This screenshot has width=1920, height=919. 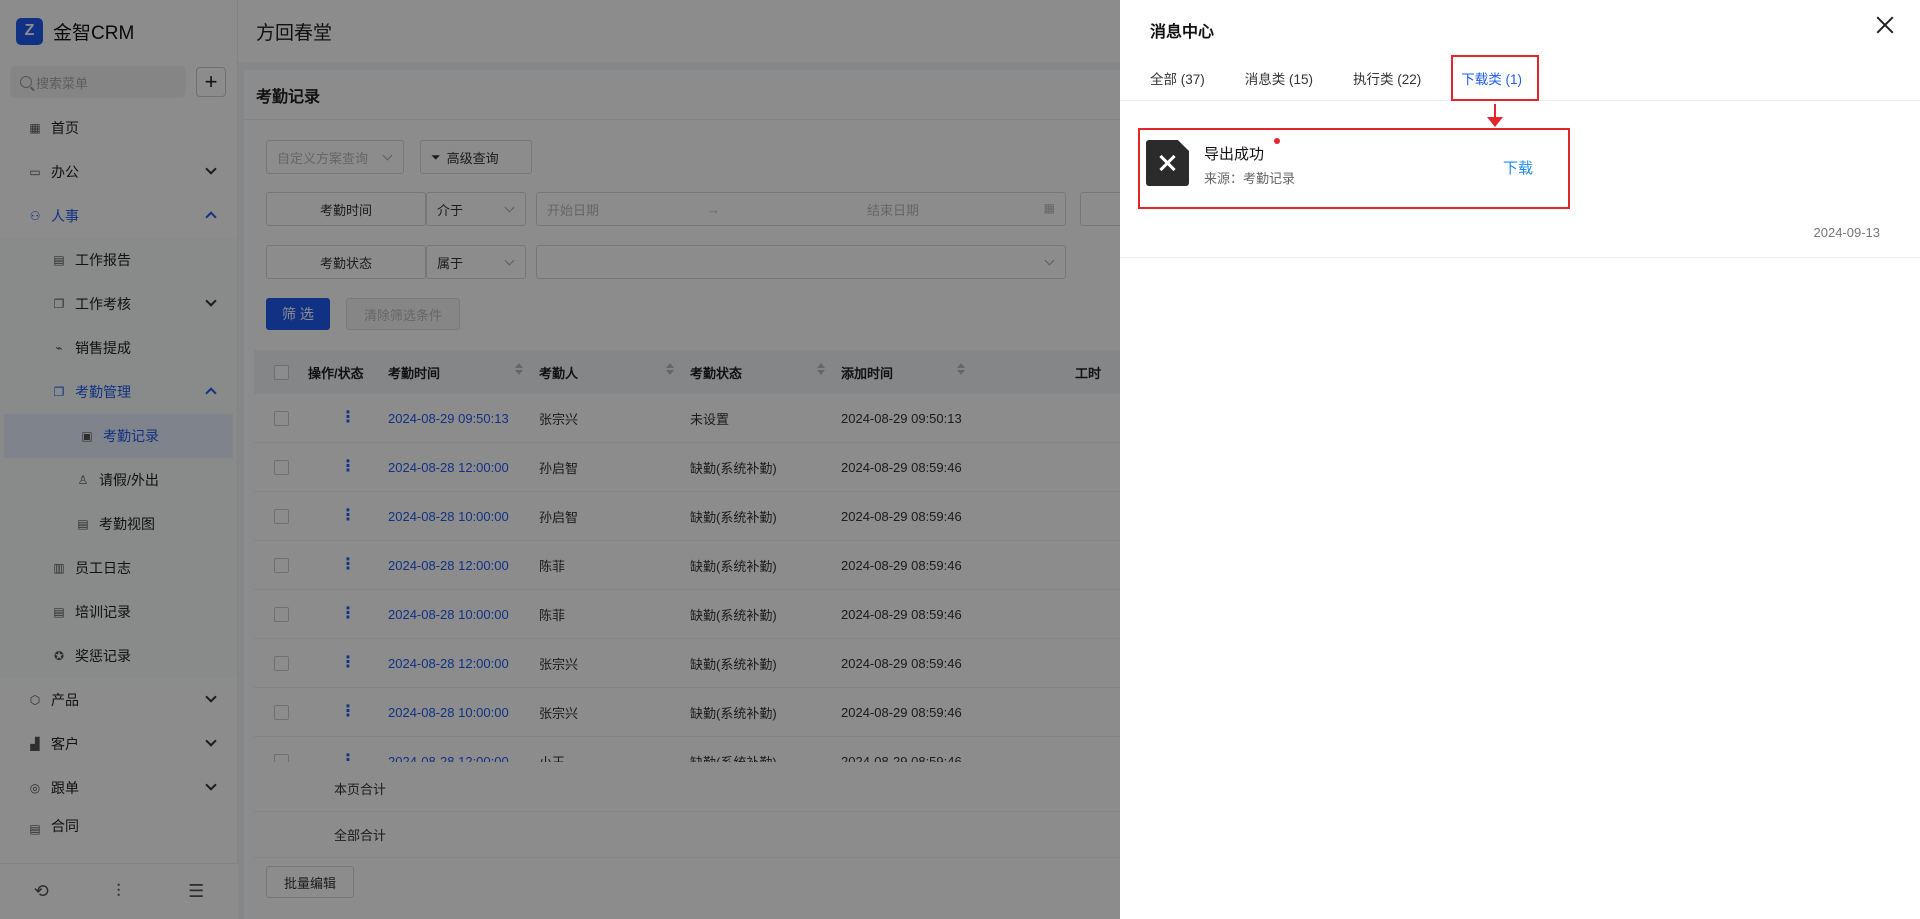 I want to click on download-link: 下载, so click(x=1518, y=167).